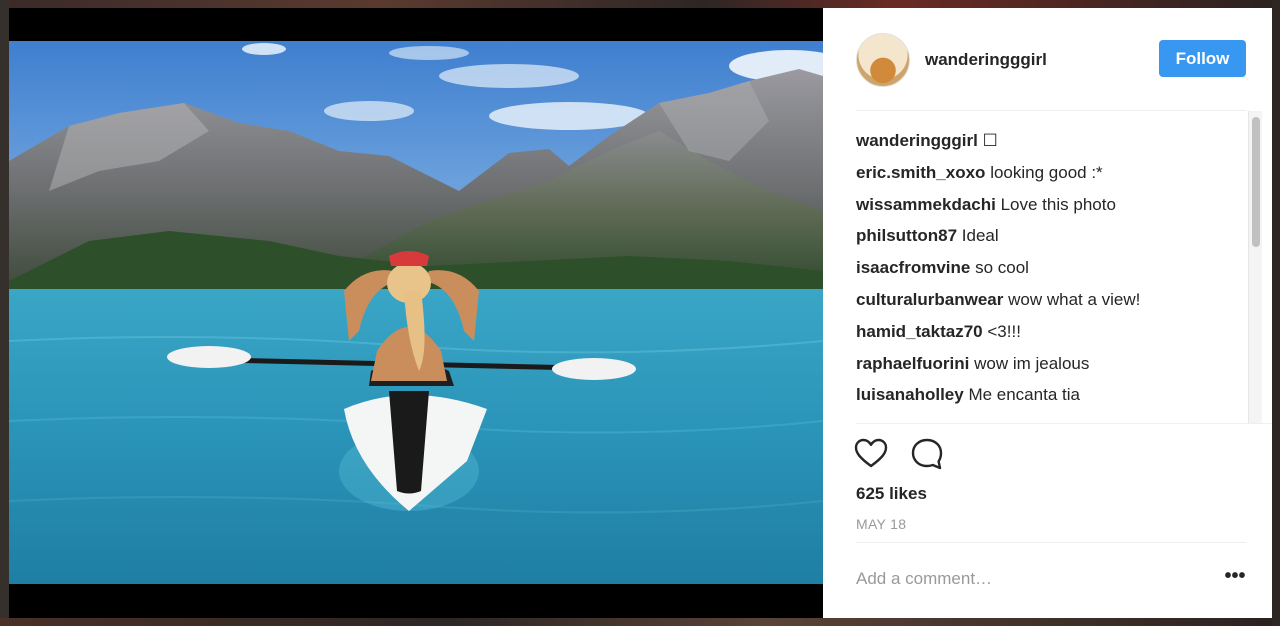  I want to click on list-item: wissammekdachi Love this photo, so click(1046, 205).